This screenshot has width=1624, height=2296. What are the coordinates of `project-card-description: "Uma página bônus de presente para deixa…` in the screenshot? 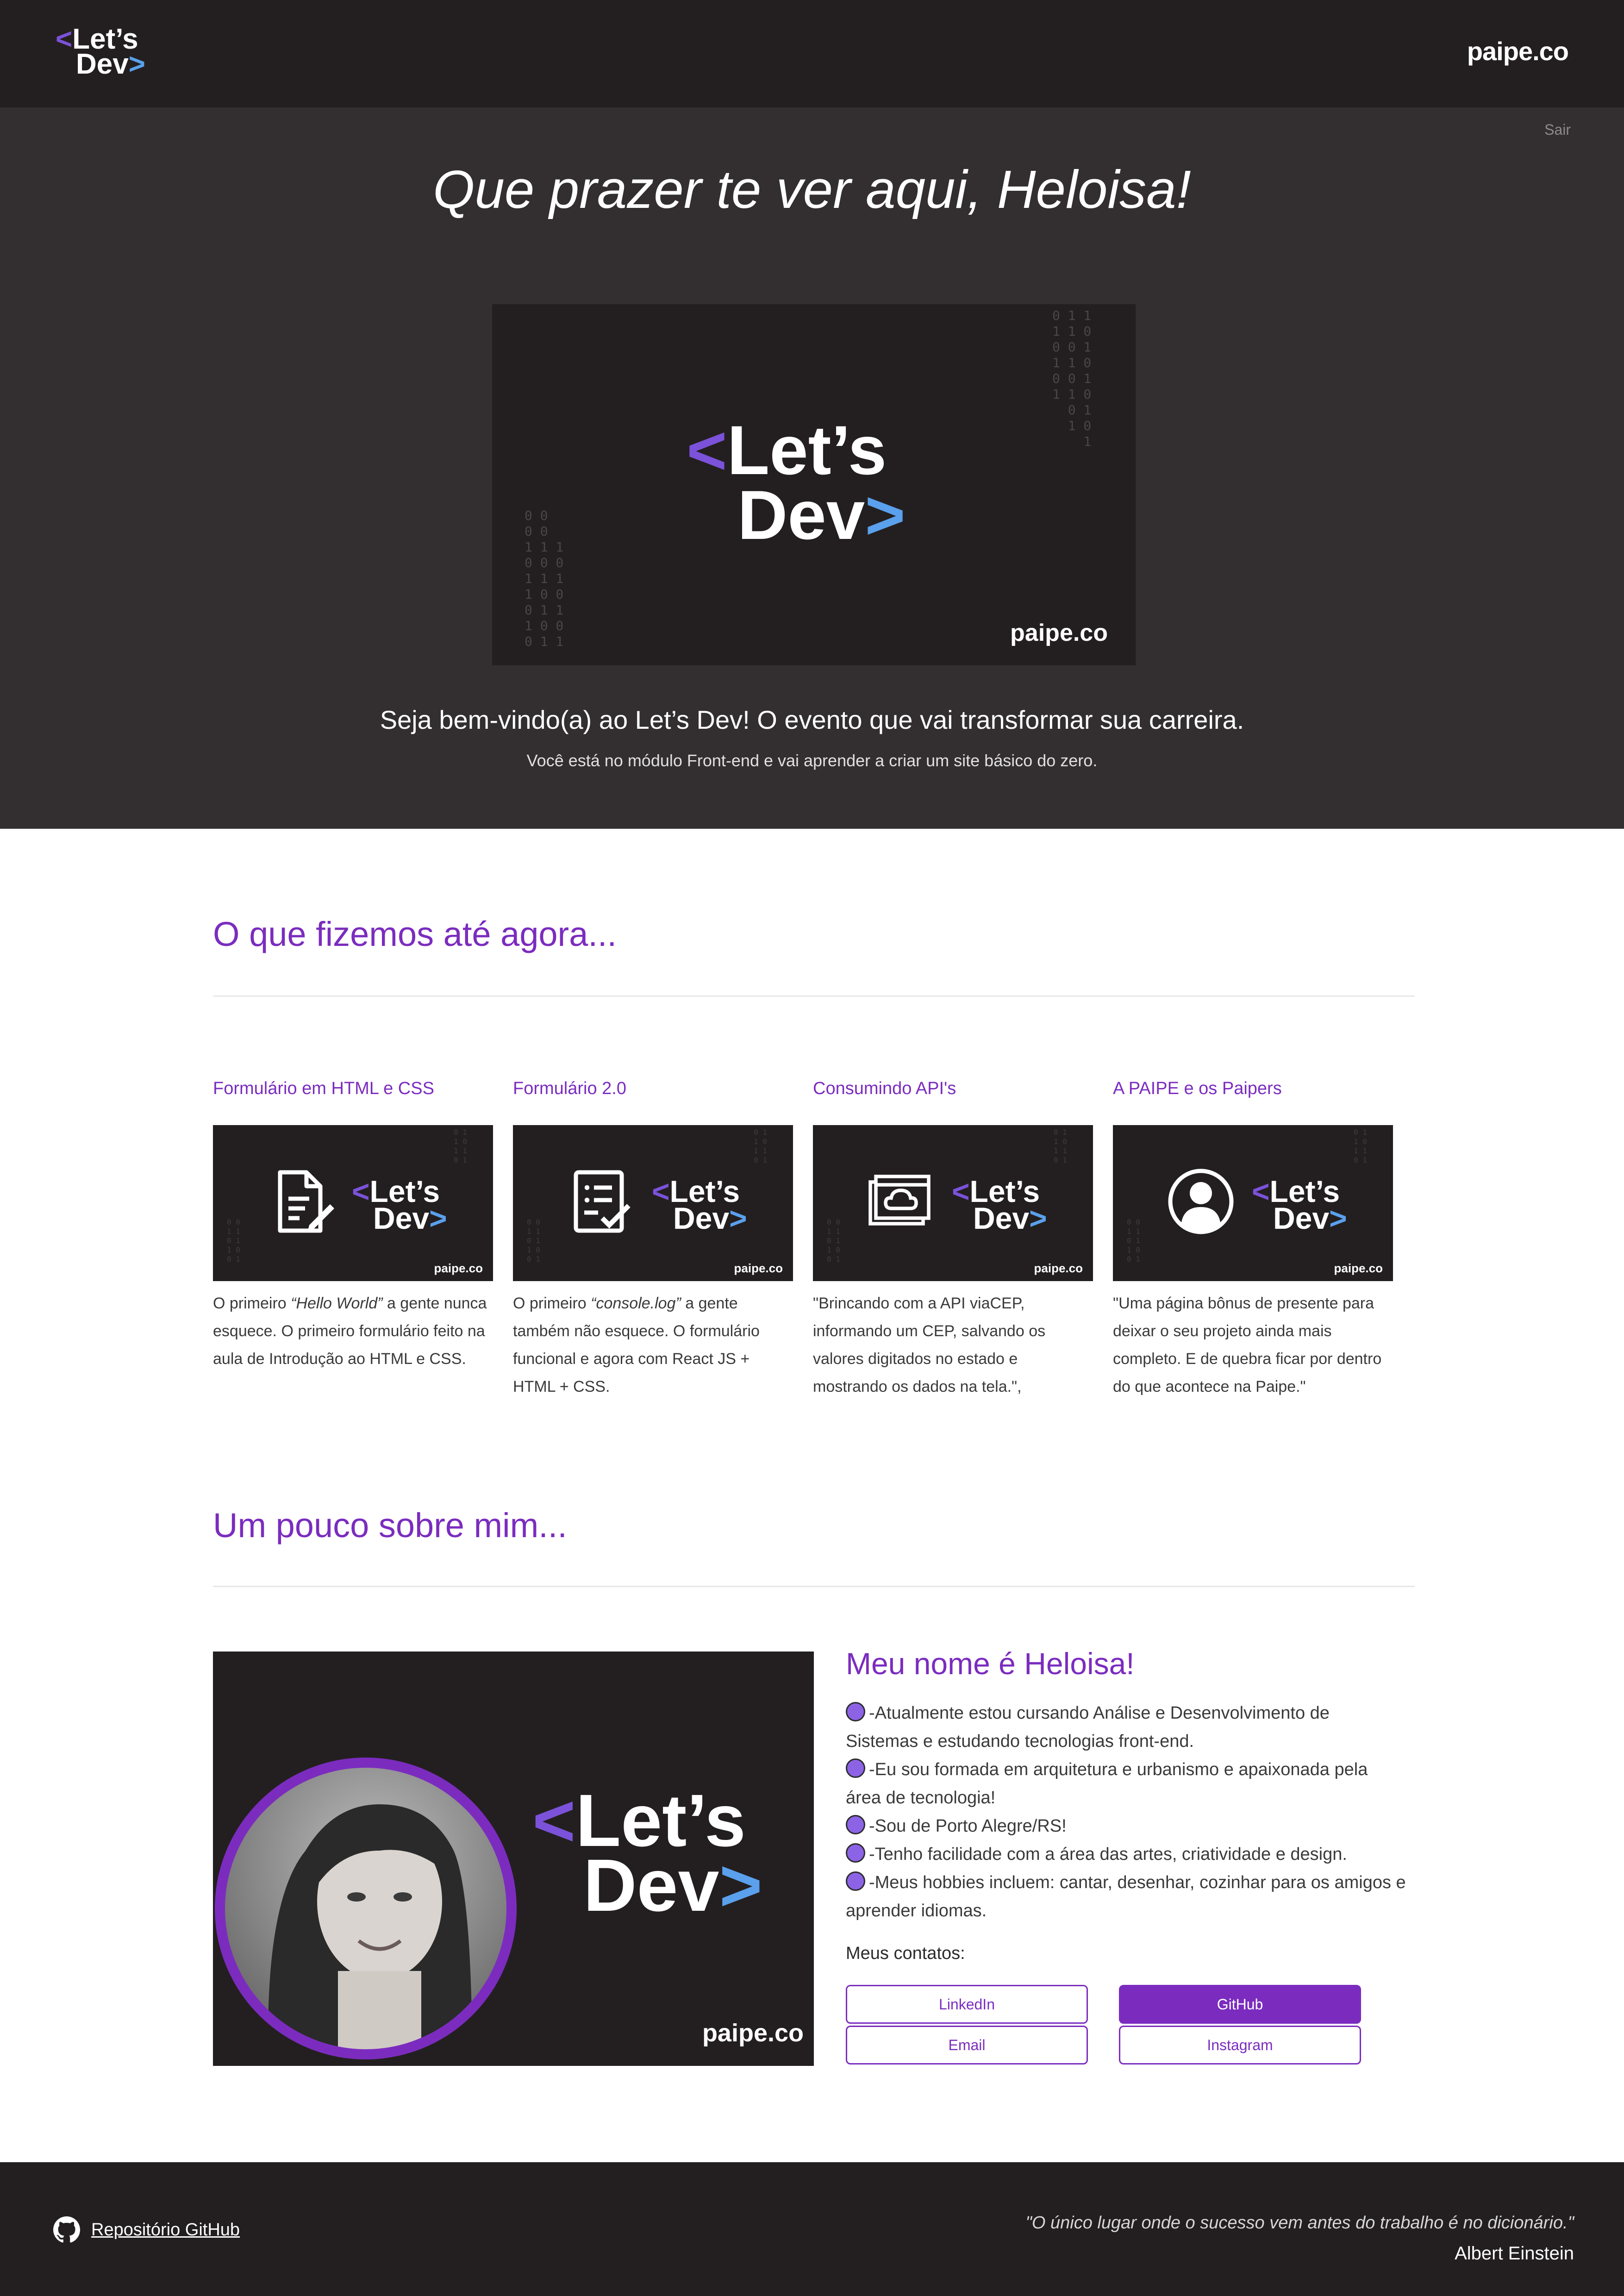 It's located at (1247, 1345).